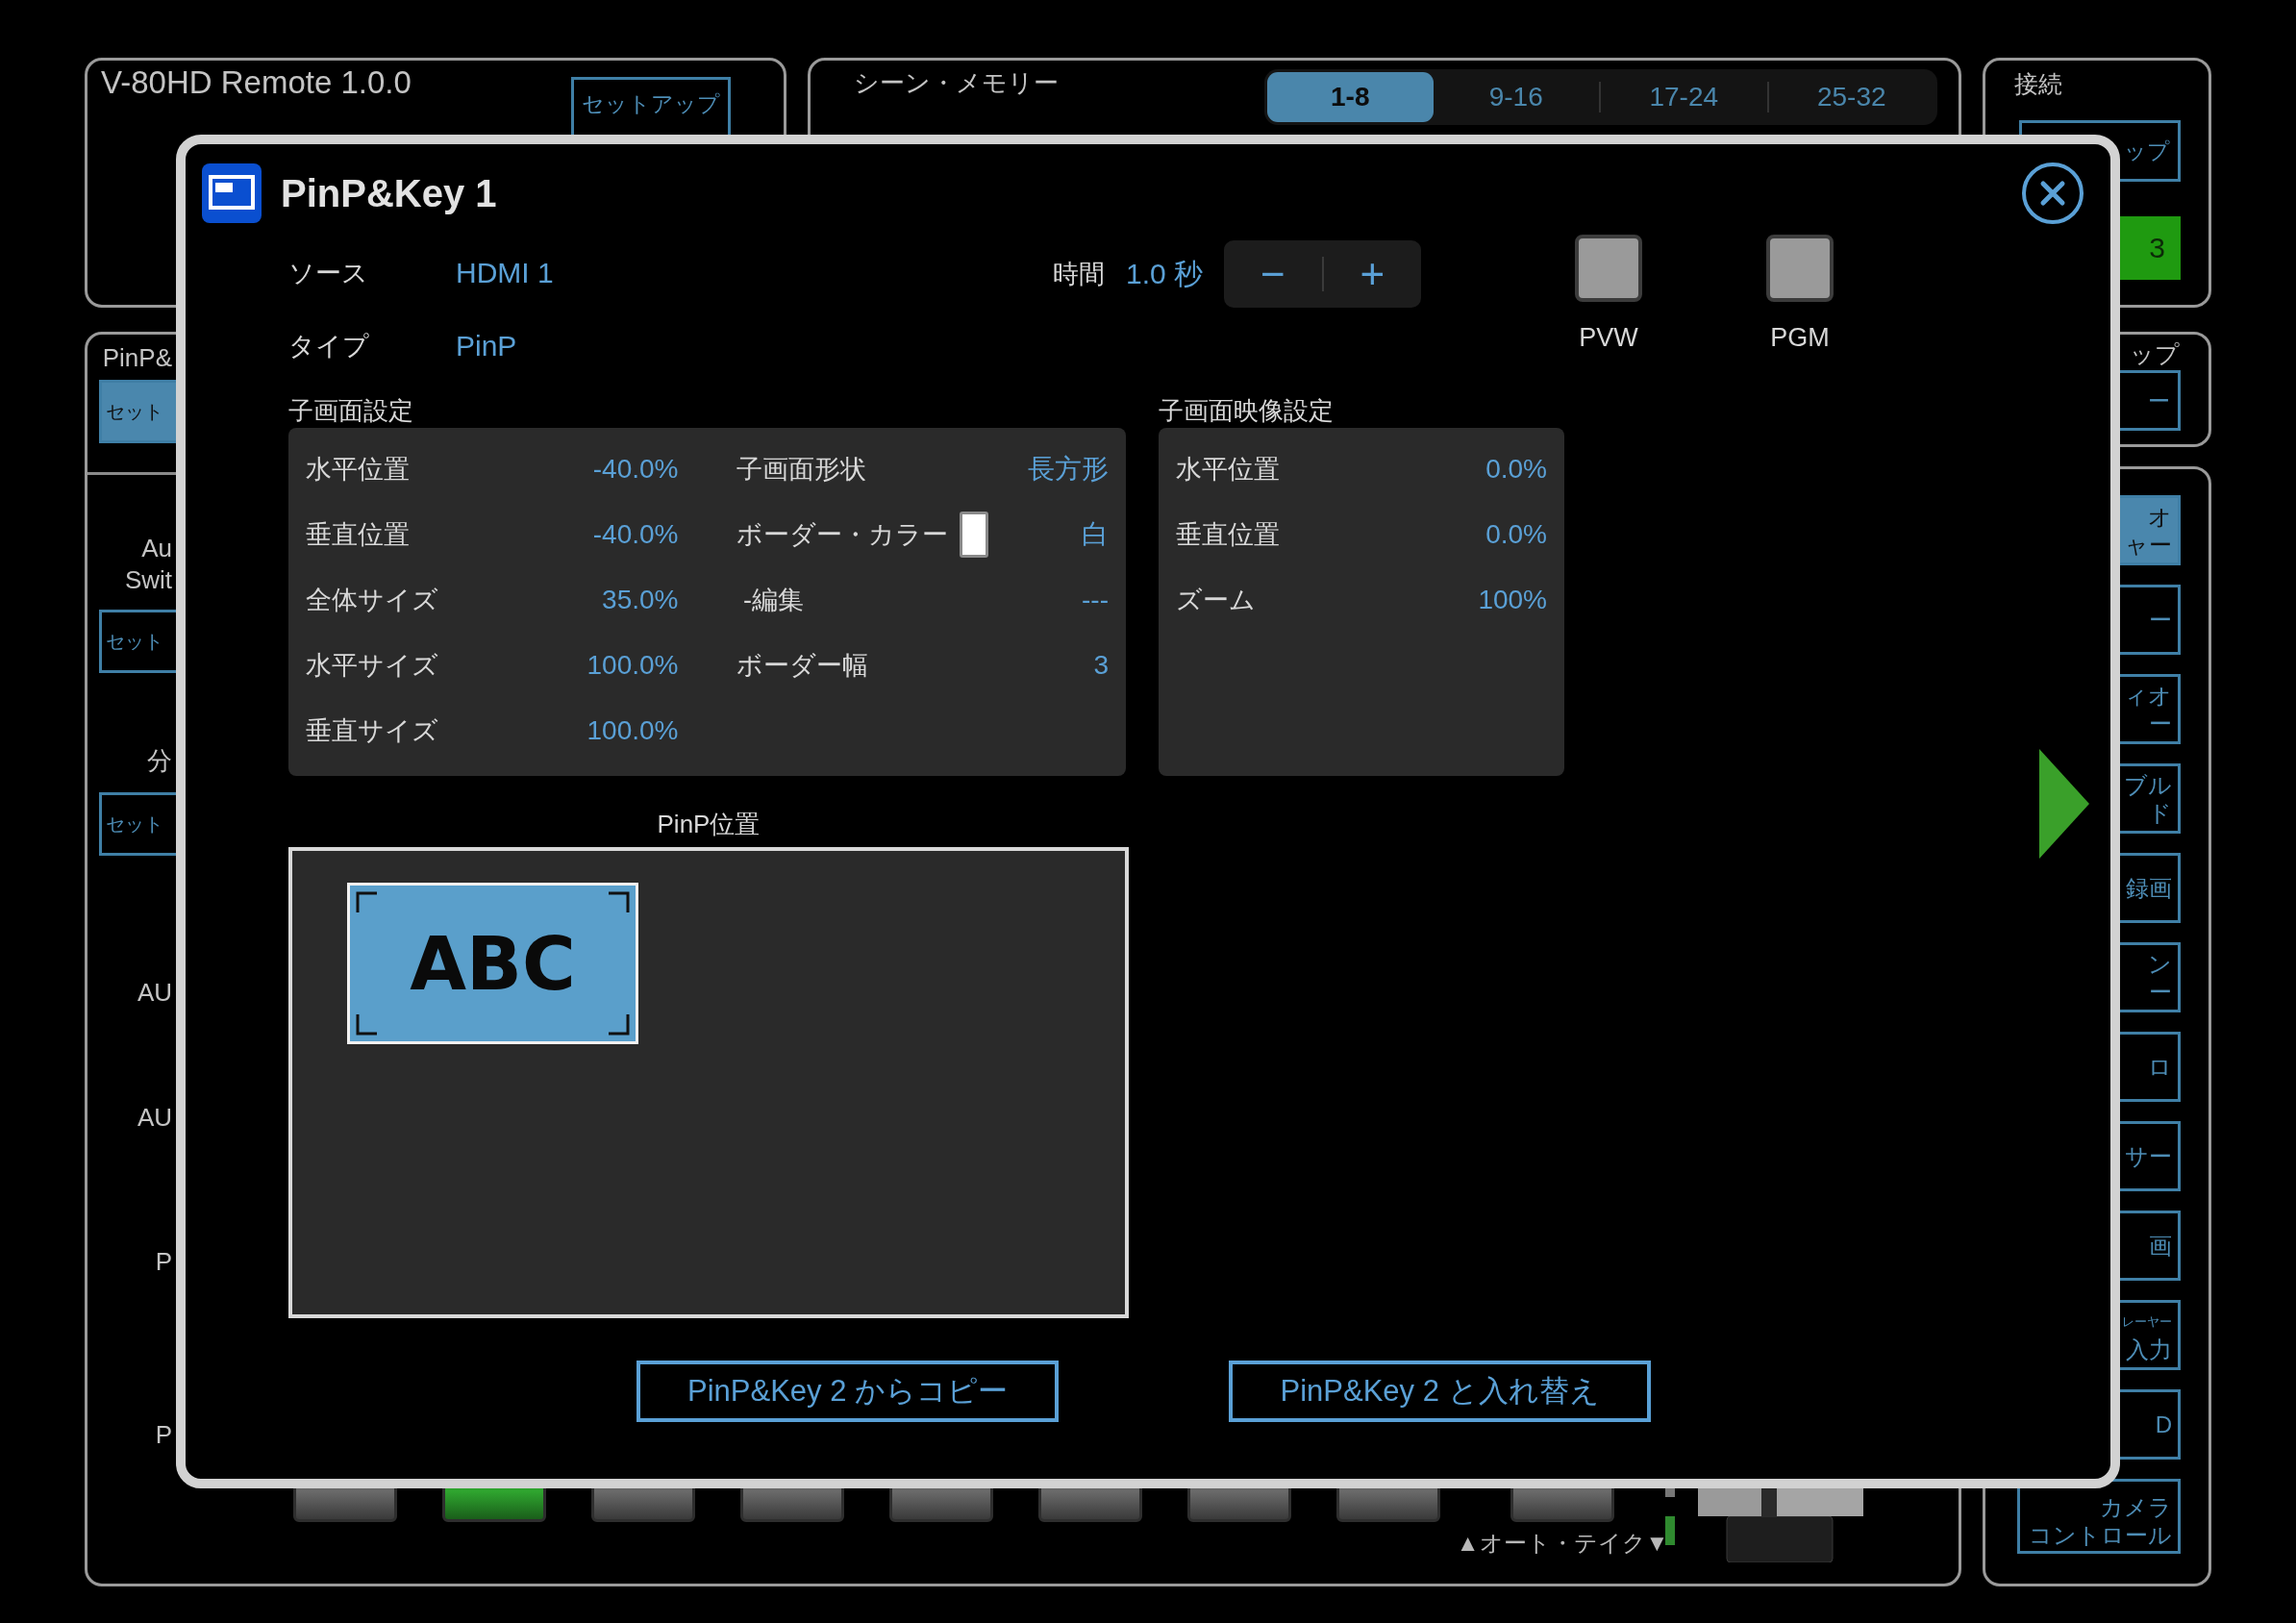 The image size is (2296, 1623). Describe the element at coordinates (1512, 600) in the screenshot. I see `setting-value: 100%` at that location.